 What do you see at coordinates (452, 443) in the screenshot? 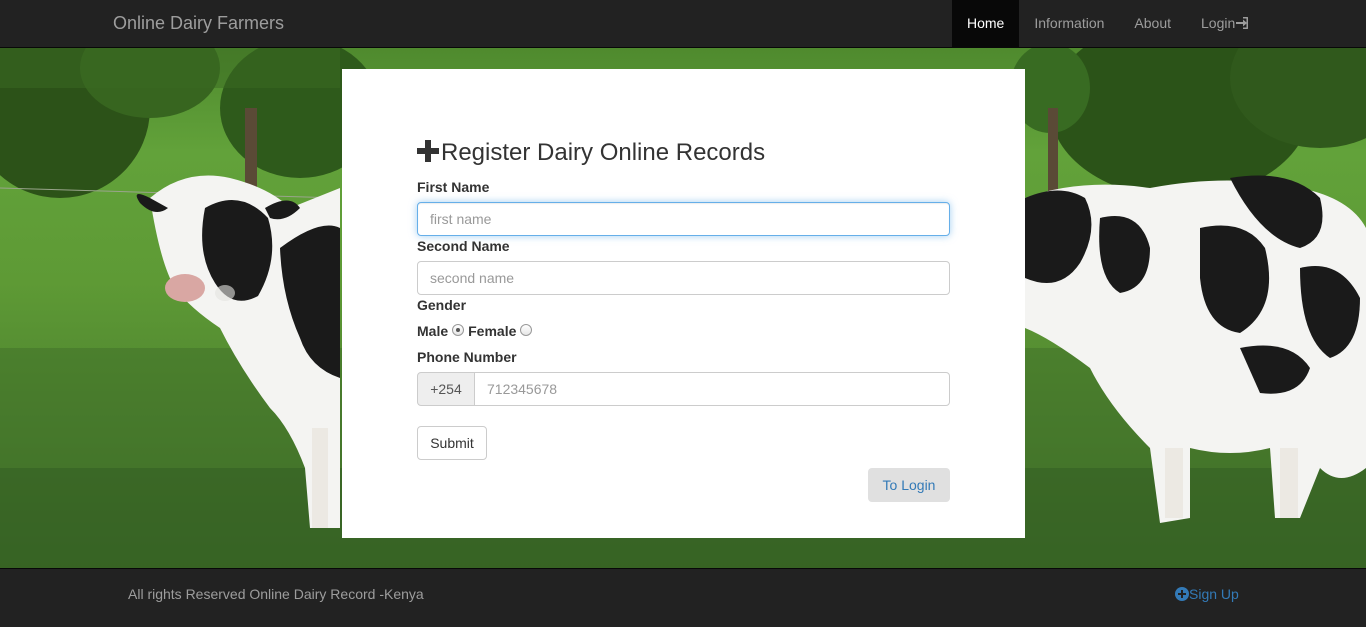
I see `submit-button: Submit` at bounding box center [452, 443].